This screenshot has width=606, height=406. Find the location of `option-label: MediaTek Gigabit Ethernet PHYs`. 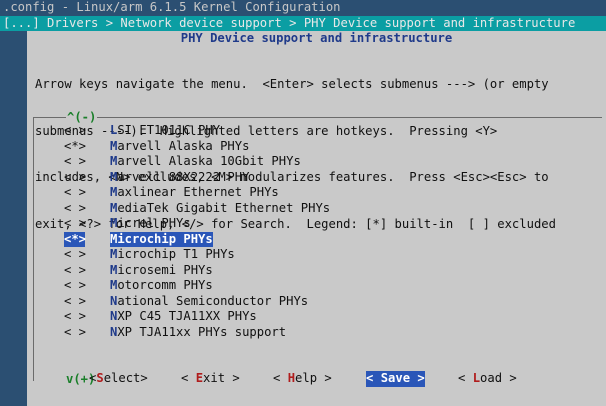

option-label: MediaTek Gigabit Ethernet PHYs is located at coordinates (220, 207).